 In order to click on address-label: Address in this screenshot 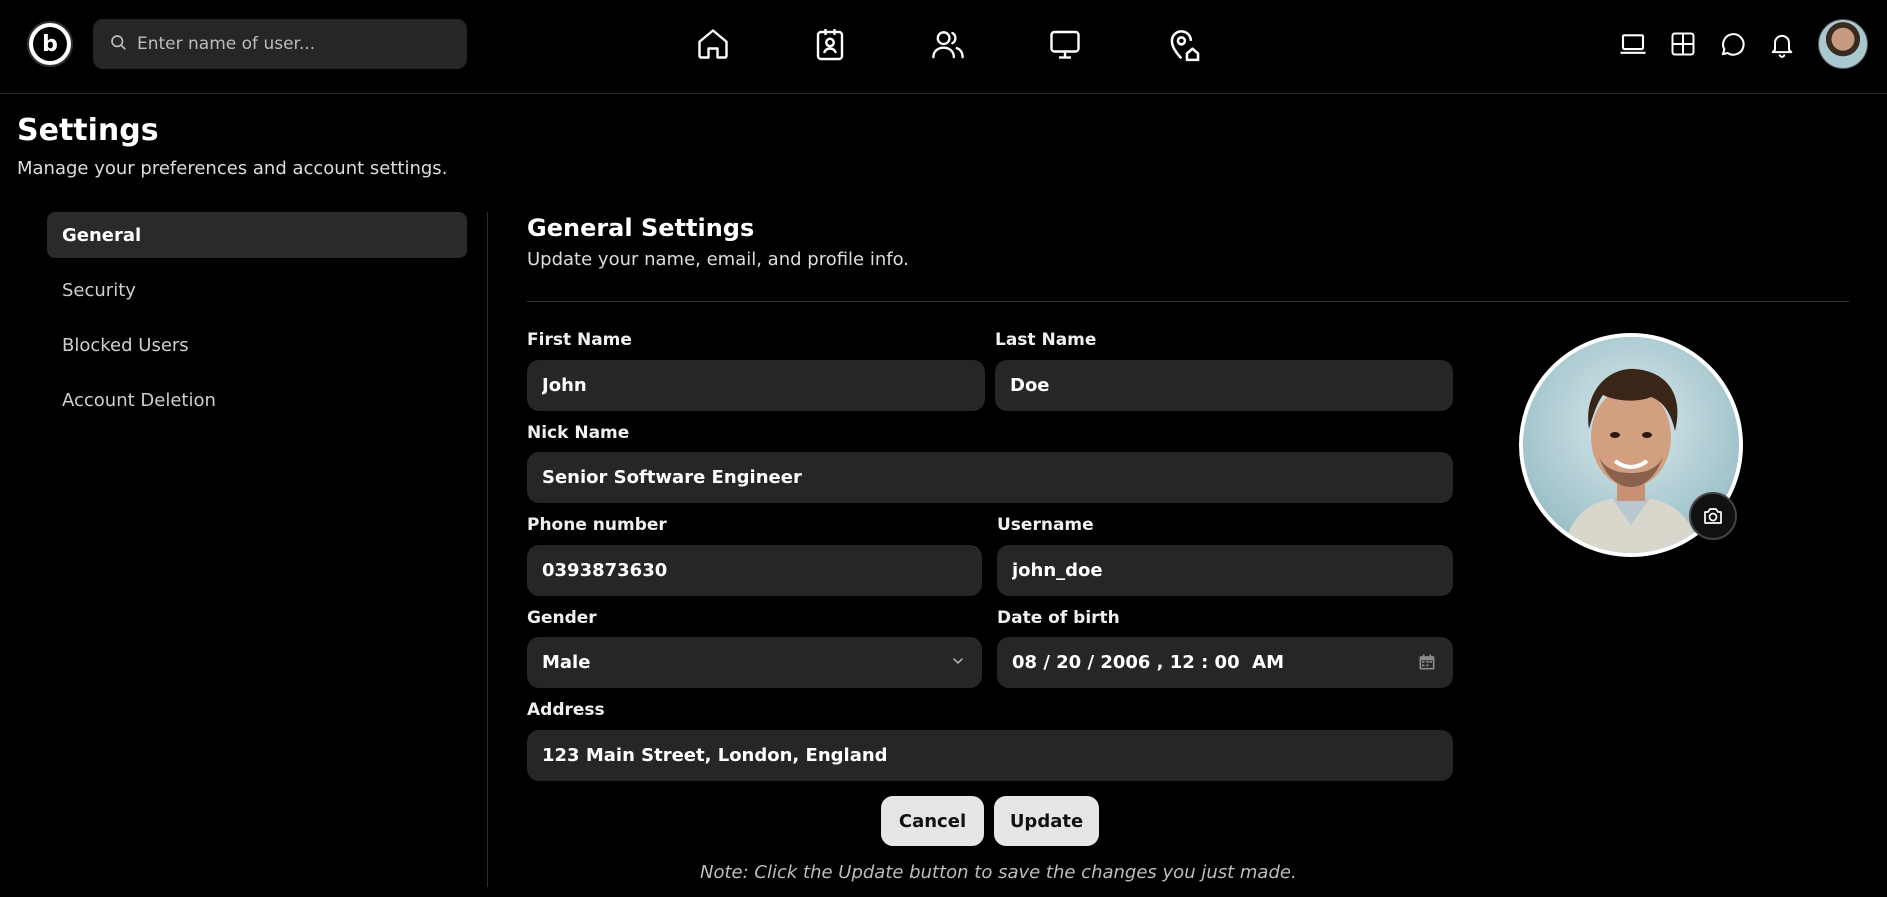, I will do `click(566, 710)`.